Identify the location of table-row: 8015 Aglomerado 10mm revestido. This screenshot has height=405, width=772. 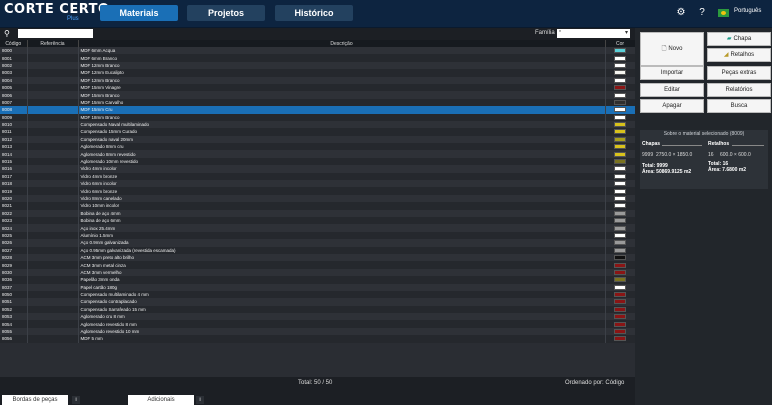
(317, 161).